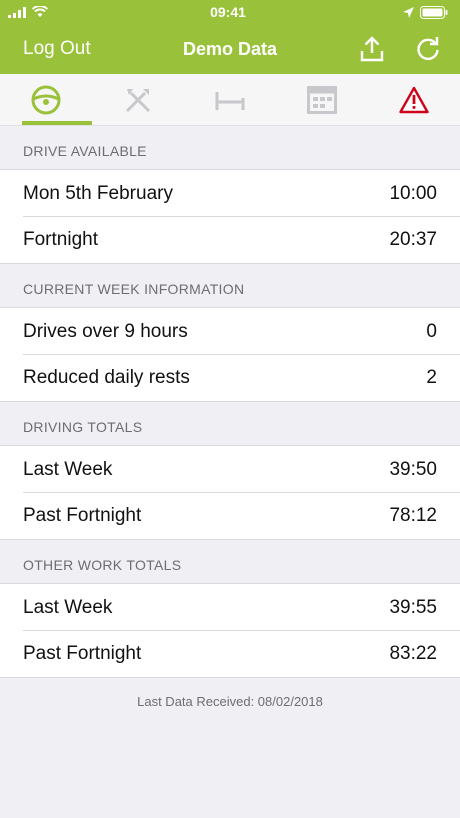 This screenshot has height=818, width=460. I want to click on tab-warnings, so click(414, 99).